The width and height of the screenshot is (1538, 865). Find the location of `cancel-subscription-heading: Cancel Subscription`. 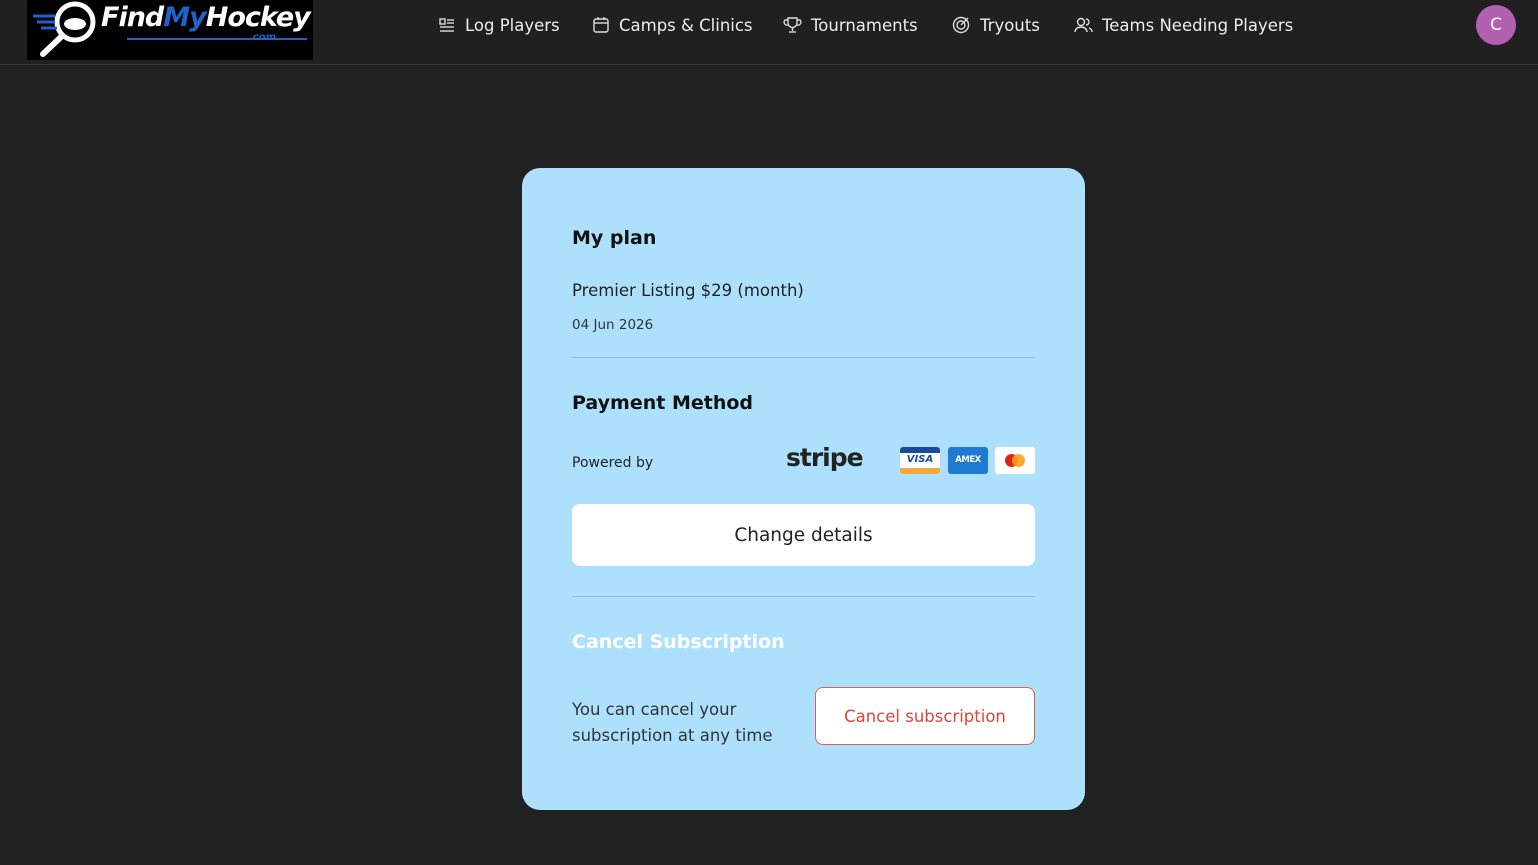

cancel-subscription-heading: Cancel Subscription is located at coordinates (678, 642).